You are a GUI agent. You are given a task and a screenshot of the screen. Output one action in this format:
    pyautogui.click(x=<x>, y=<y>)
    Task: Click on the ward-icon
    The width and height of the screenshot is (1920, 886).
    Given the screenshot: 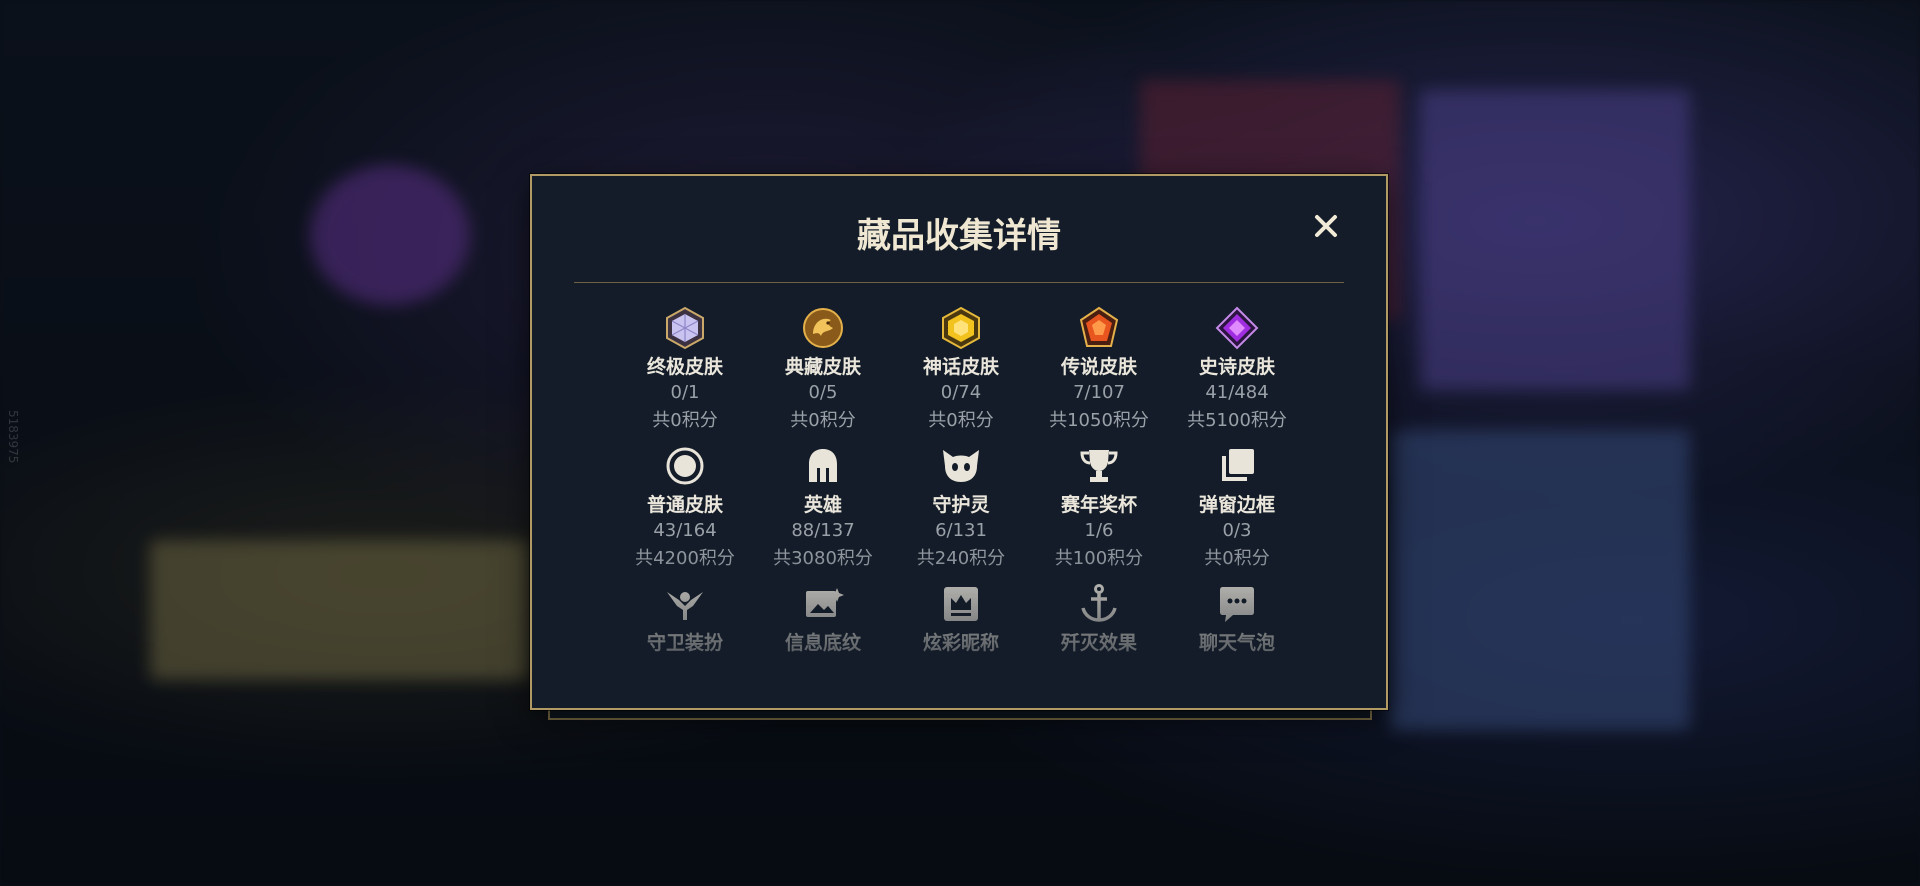 What is the action you would take?
    pyautogui.click(x=685, y=606)
    